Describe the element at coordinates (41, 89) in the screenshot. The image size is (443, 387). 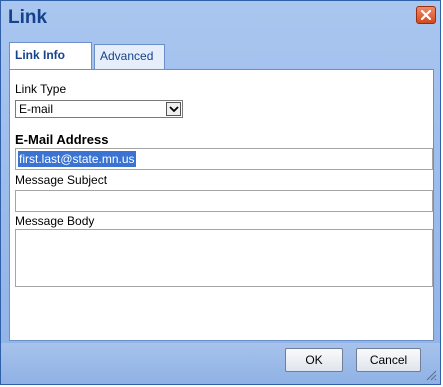
I see `link-type-label: Link Type` at that location.